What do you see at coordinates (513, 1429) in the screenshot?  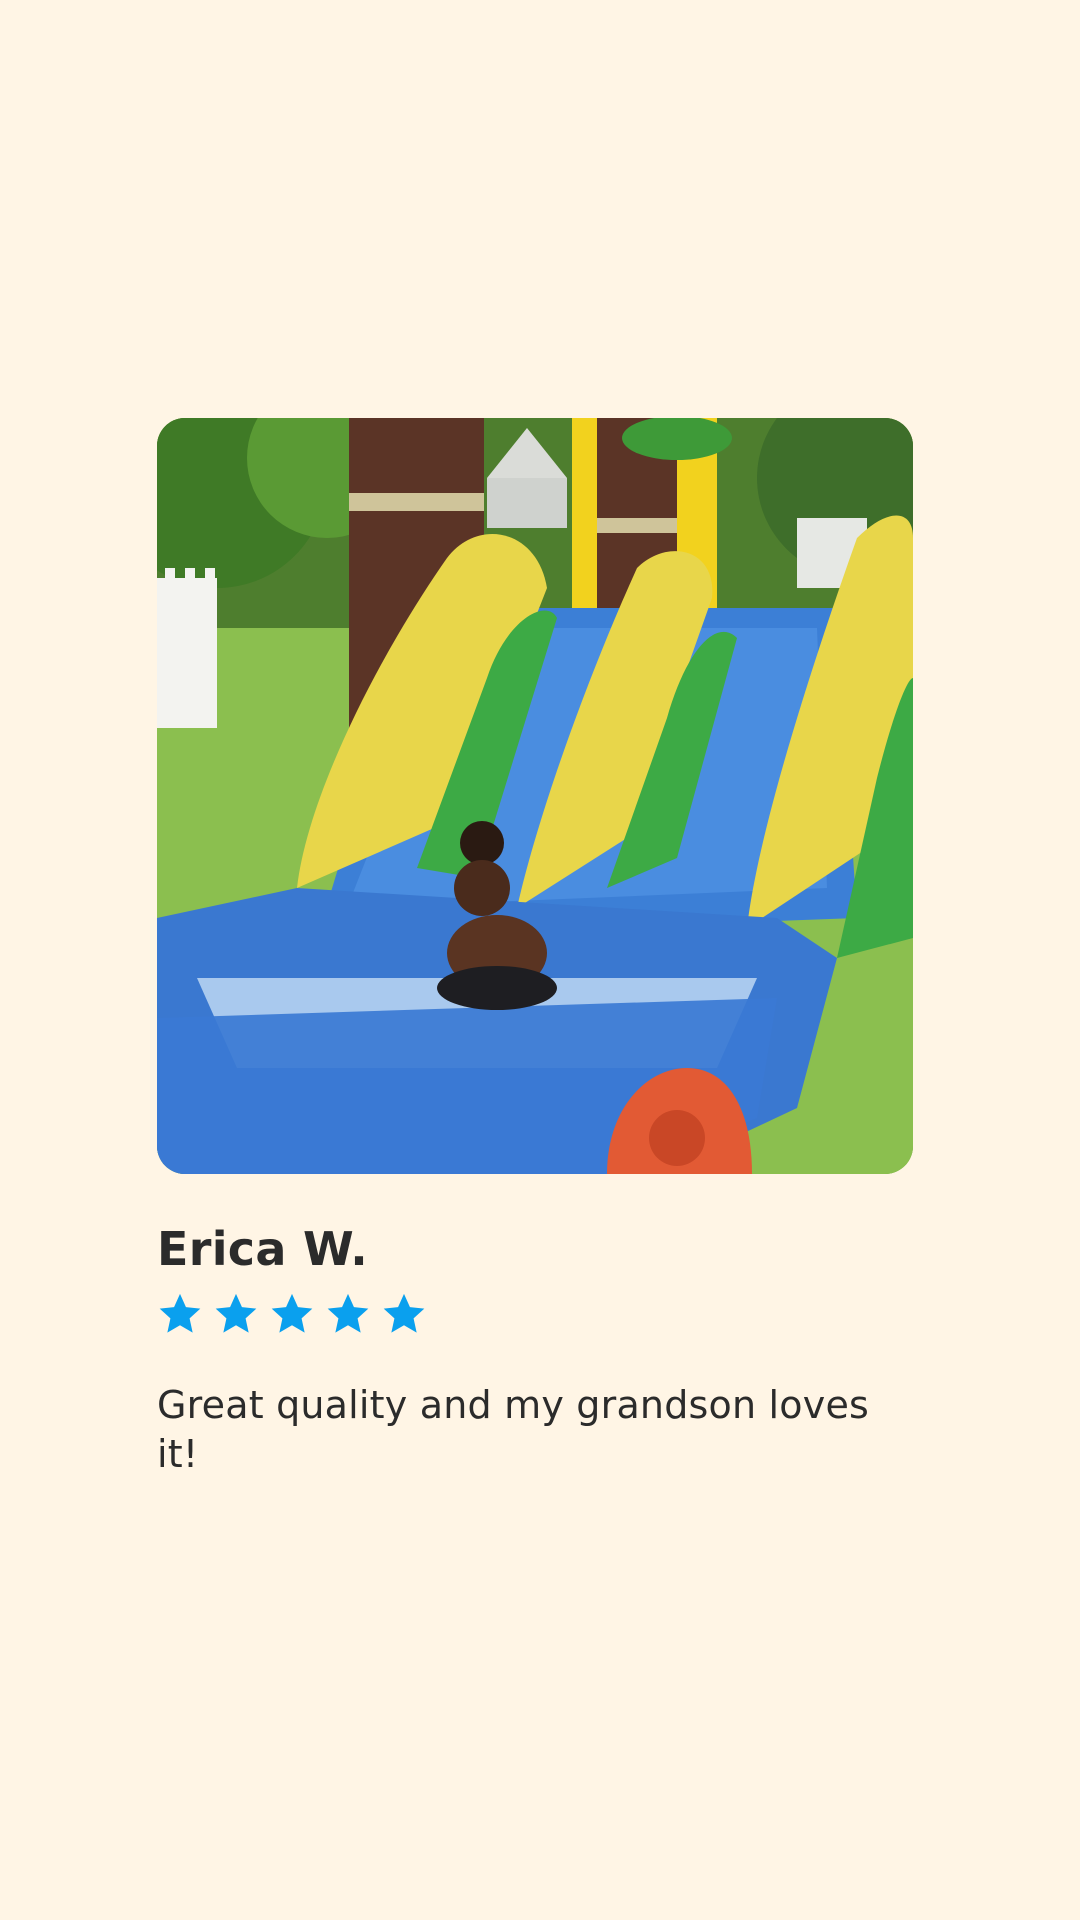 I see `review-text: Great quality and my grandson loves it!` at bounding box center [513, 1429].